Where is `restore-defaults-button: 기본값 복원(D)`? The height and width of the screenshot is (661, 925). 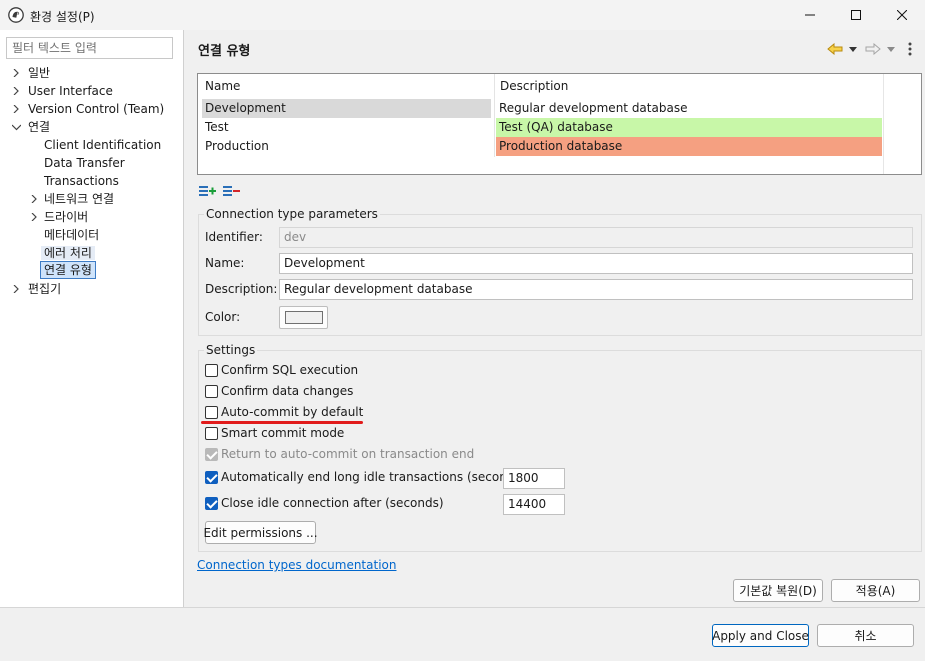 restore-defaults-button: 기본값 복원(D) is located at coordinates (778, 590).